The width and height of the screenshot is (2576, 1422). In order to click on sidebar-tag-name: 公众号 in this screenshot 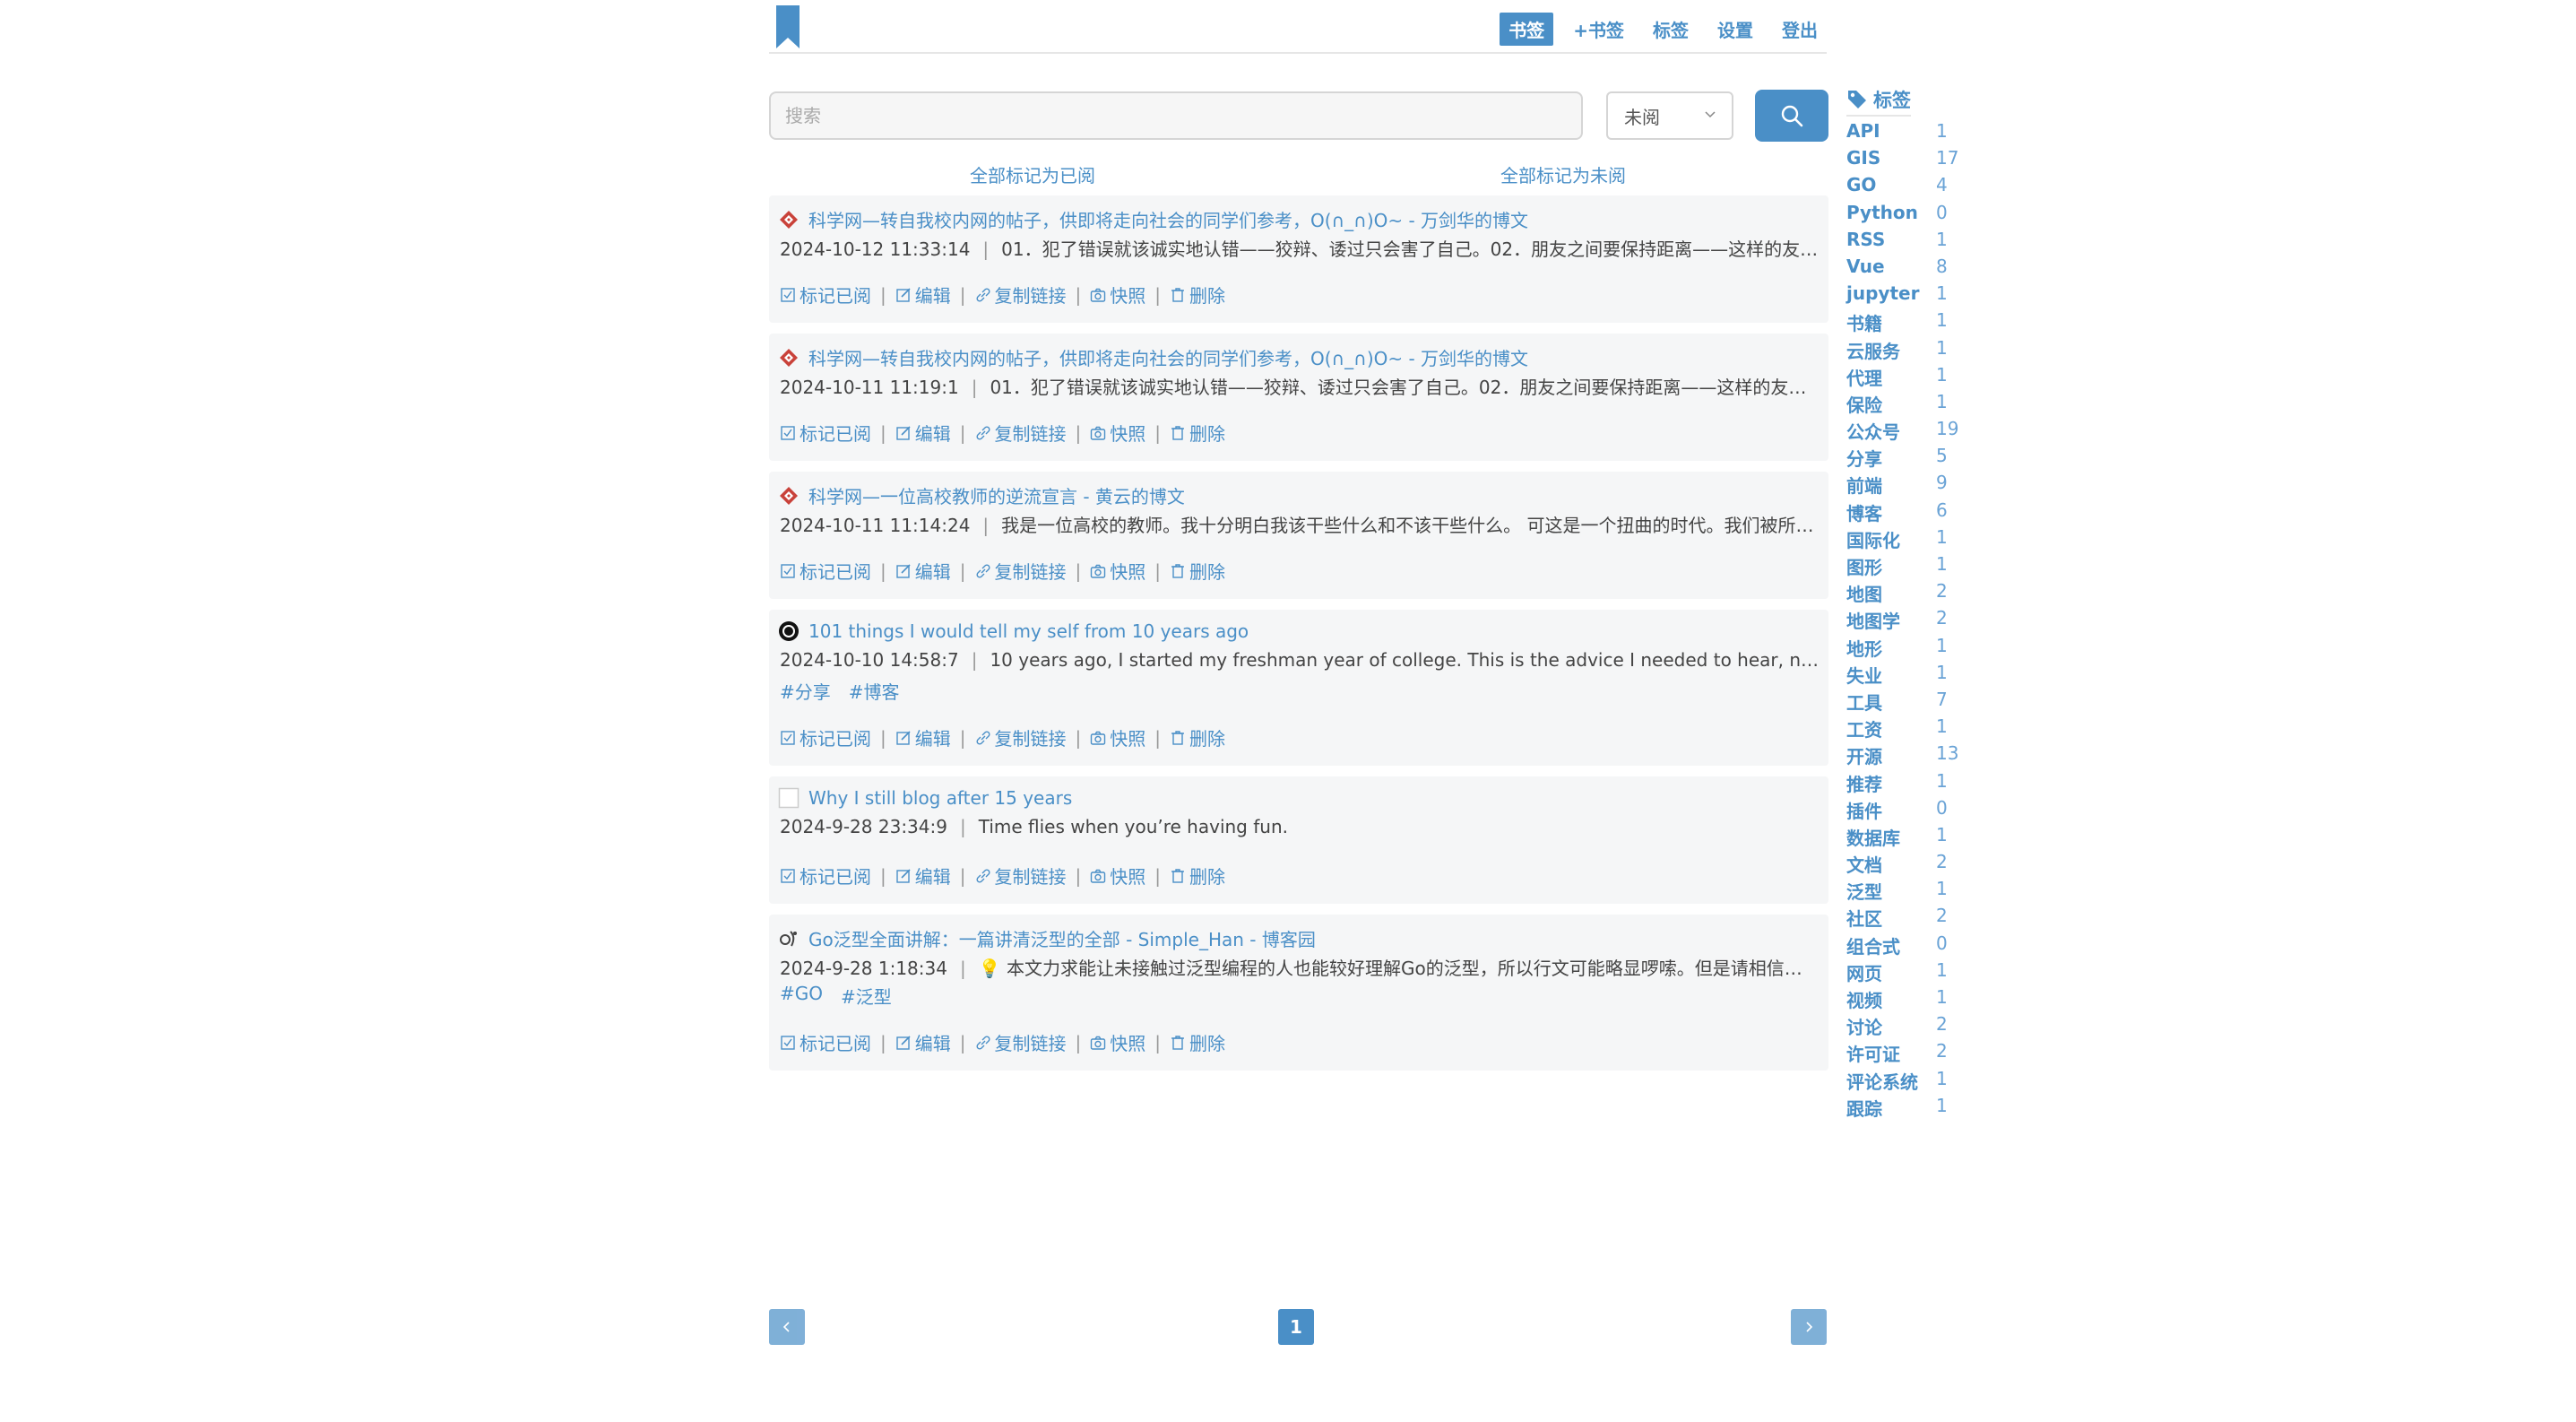, I will do `click(1873, 431)`.